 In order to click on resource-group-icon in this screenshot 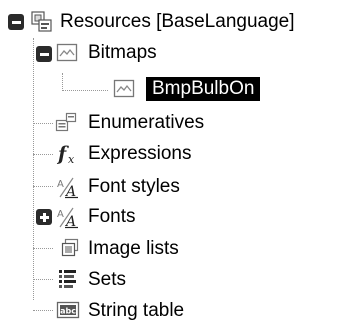, I will do `click(41, 21)`.